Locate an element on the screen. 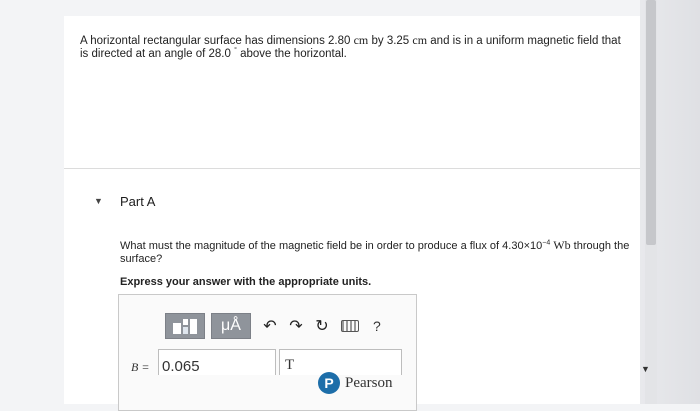 Image resolution: width=700 pixels, height=411 pixels. part-title: Part A is located at coordinates (137, 201).